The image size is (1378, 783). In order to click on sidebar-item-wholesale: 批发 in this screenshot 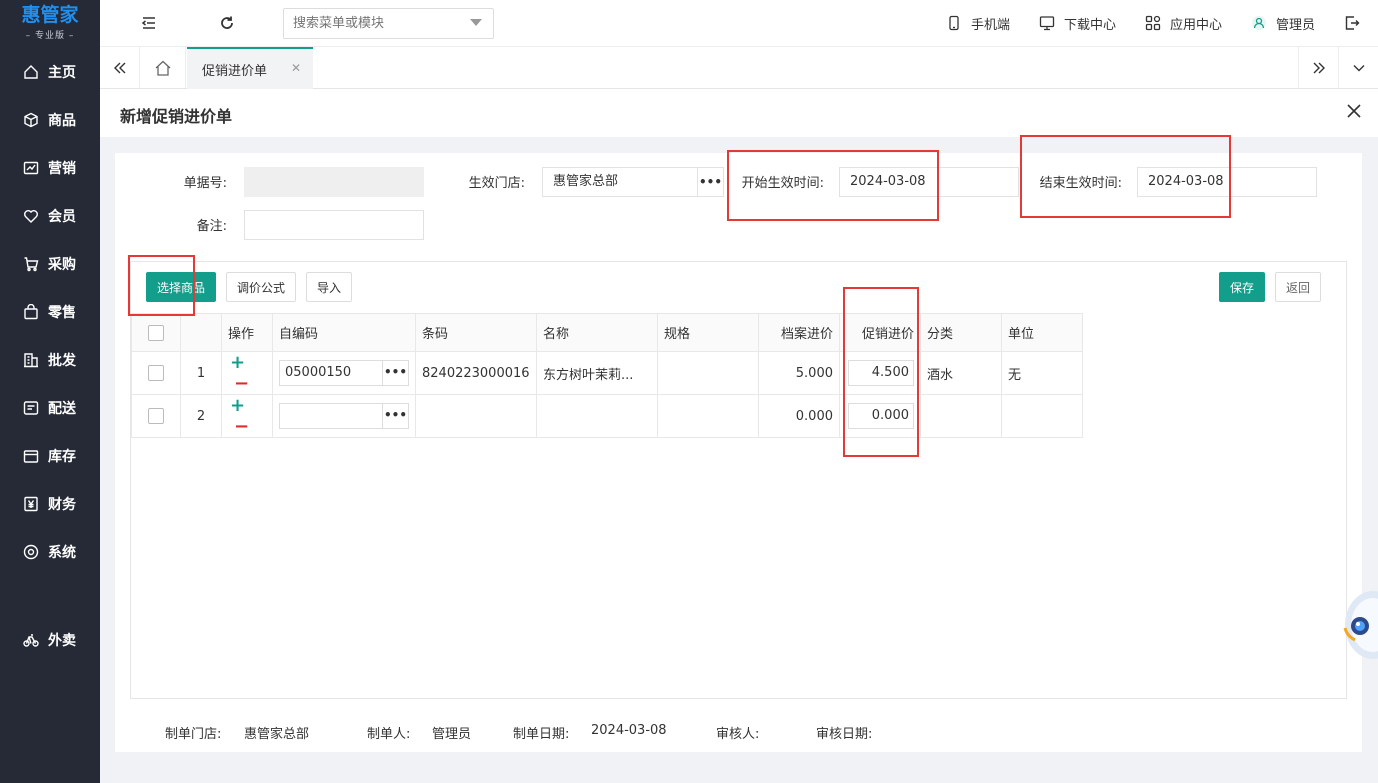, I will do `click(50, 360)`.